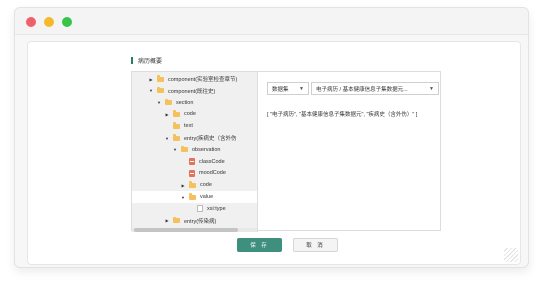 The image size is (546, 288). Describe the element at coordinates (150, 61) in the screenshot. I see `panel-title: 病历概要` at that location.